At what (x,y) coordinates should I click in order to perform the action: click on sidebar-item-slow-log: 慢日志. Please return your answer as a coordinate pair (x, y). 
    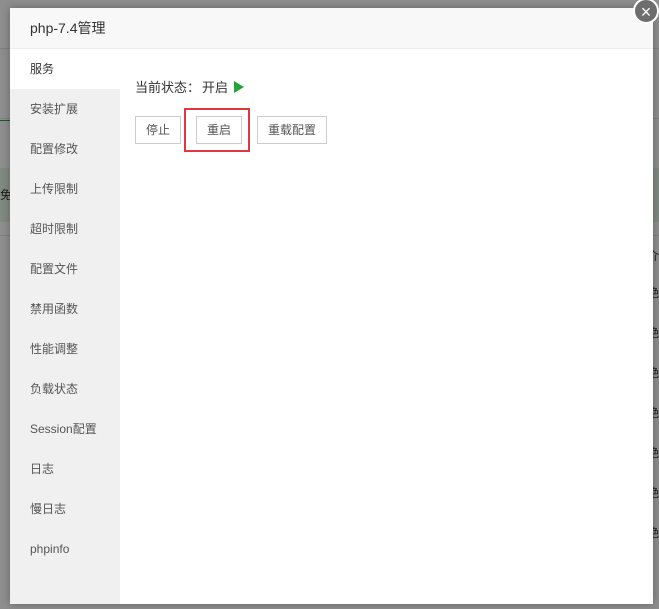
    Looking at the image, I should click on (65, 509).